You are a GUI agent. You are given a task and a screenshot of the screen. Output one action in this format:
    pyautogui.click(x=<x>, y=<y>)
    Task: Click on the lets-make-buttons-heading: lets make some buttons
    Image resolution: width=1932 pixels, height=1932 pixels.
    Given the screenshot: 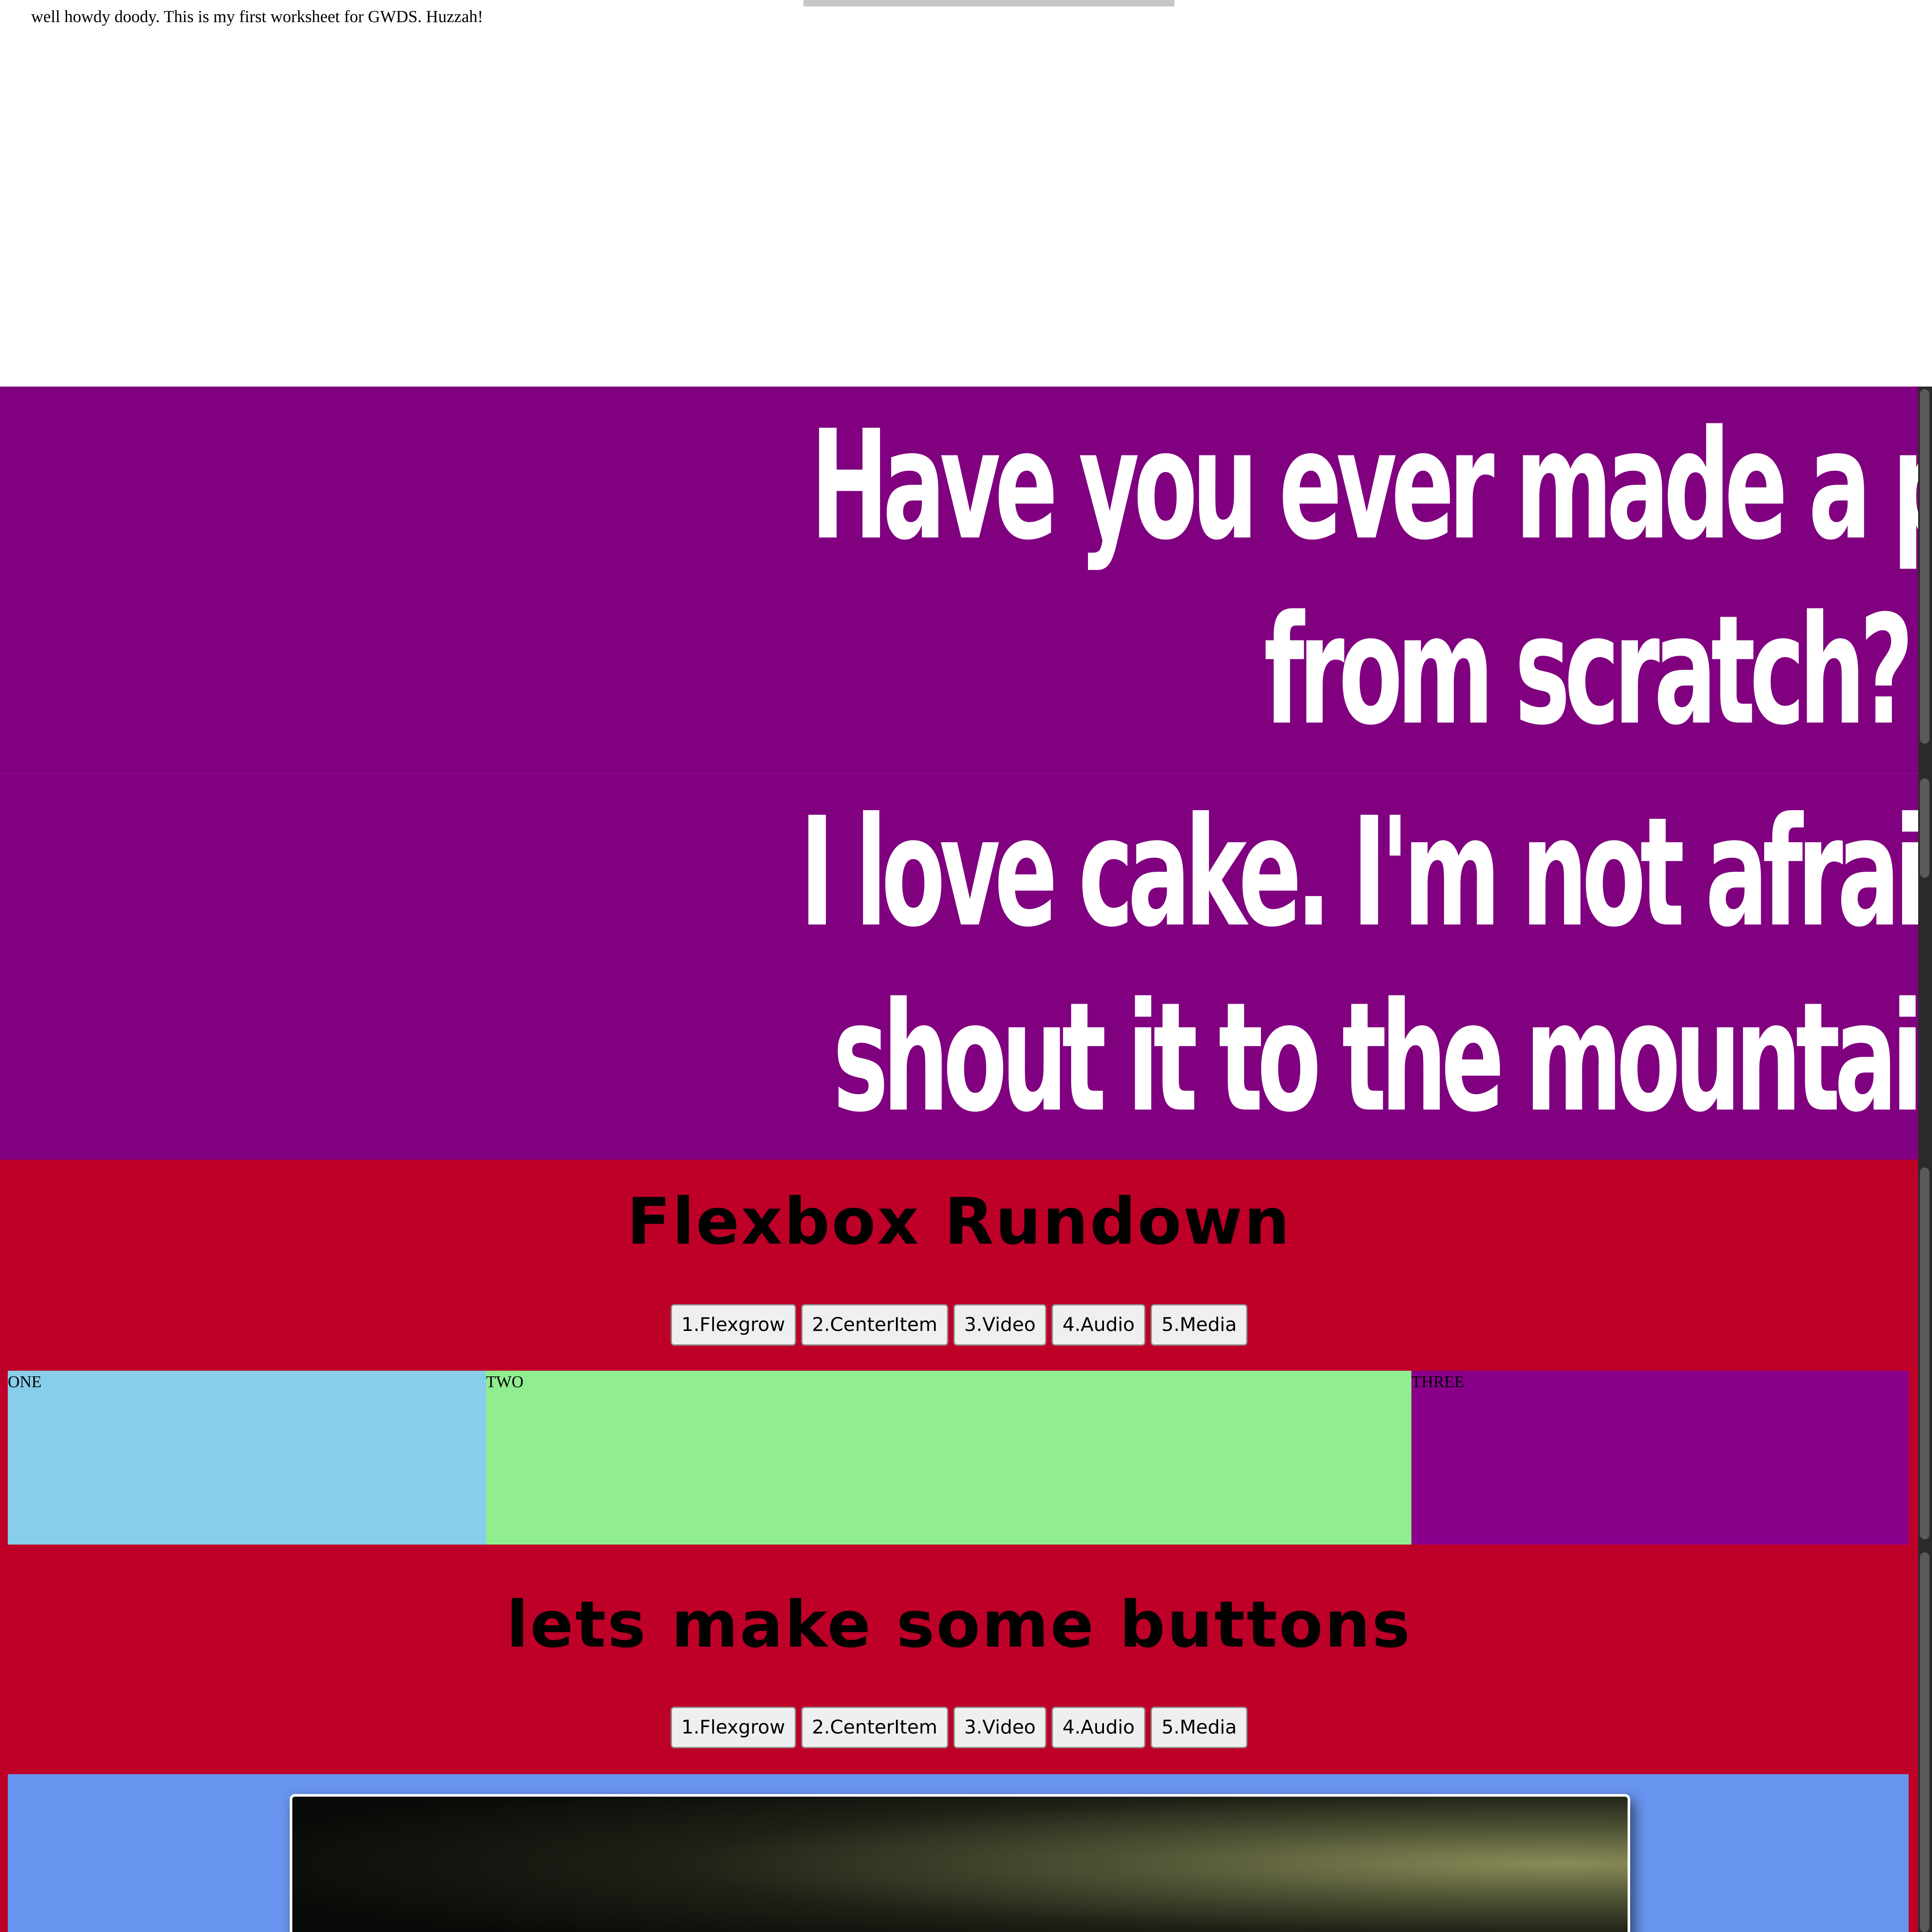 What is the action you would take?
    pyautogui.click(x=959, y=1624)
    